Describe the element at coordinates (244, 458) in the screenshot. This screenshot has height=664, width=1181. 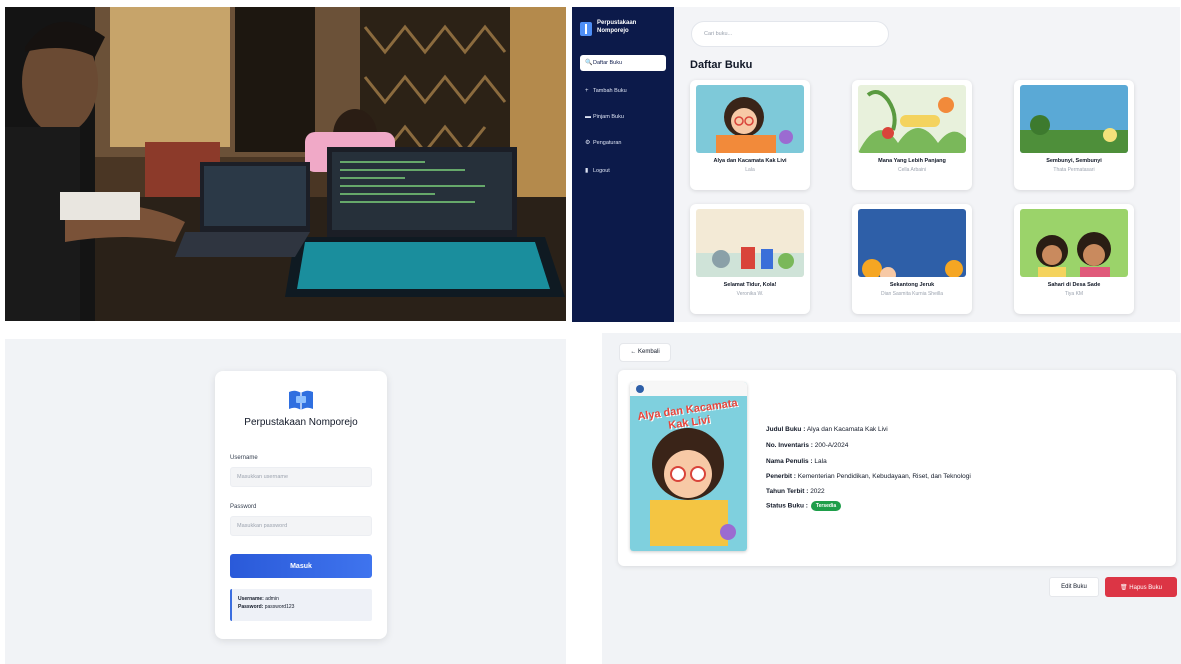
I see `username-label: Username` at that location.